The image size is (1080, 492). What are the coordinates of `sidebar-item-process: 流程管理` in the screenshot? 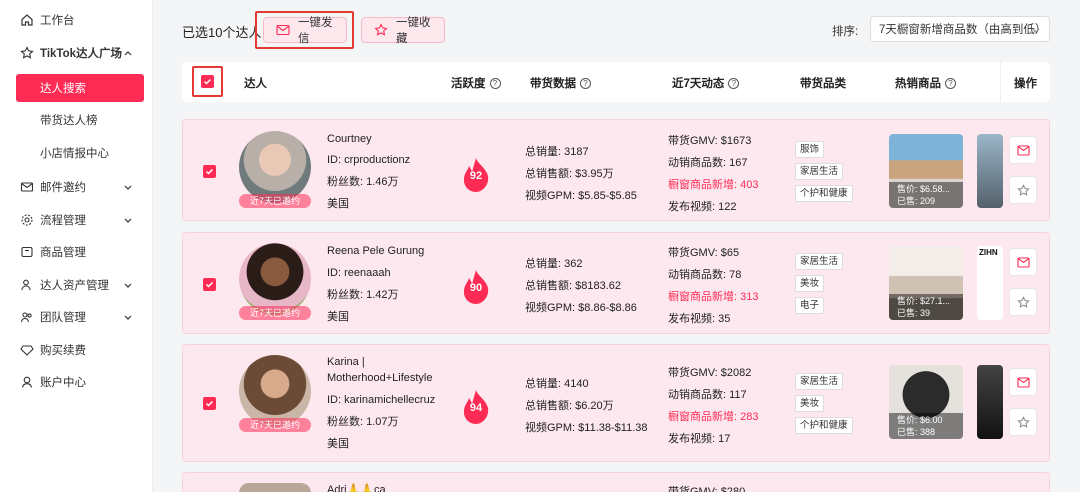 It's located at (76, 220).